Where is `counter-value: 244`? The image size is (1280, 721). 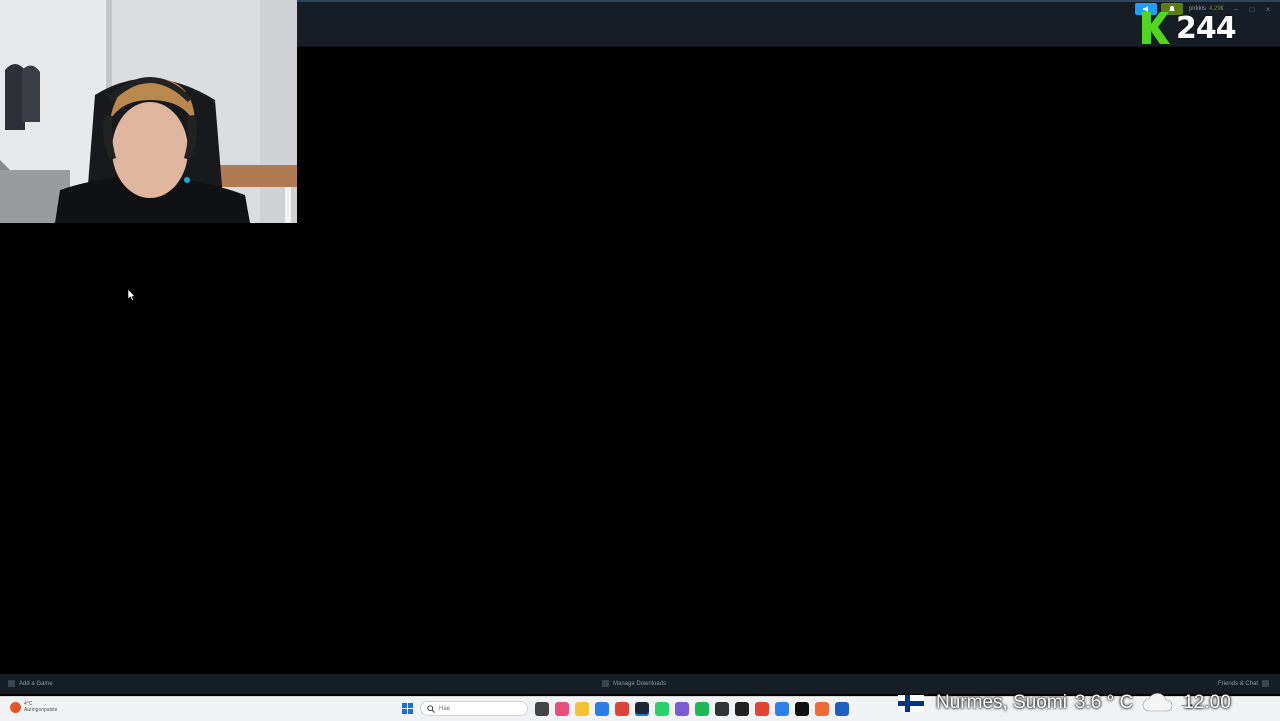 counter-value: 244 is located at coordinates (1206, 28).